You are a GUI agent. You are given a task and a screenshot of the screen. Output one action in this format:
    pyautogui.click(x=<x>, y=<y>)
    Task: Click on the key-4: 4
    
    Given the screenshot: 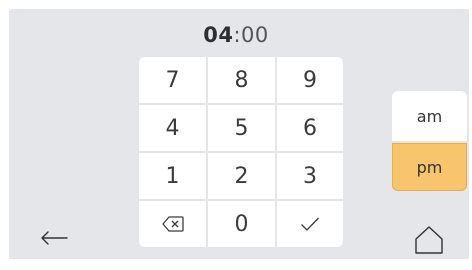 What is the action you would take?
    pyautogui.click(x=172, y=128)
    